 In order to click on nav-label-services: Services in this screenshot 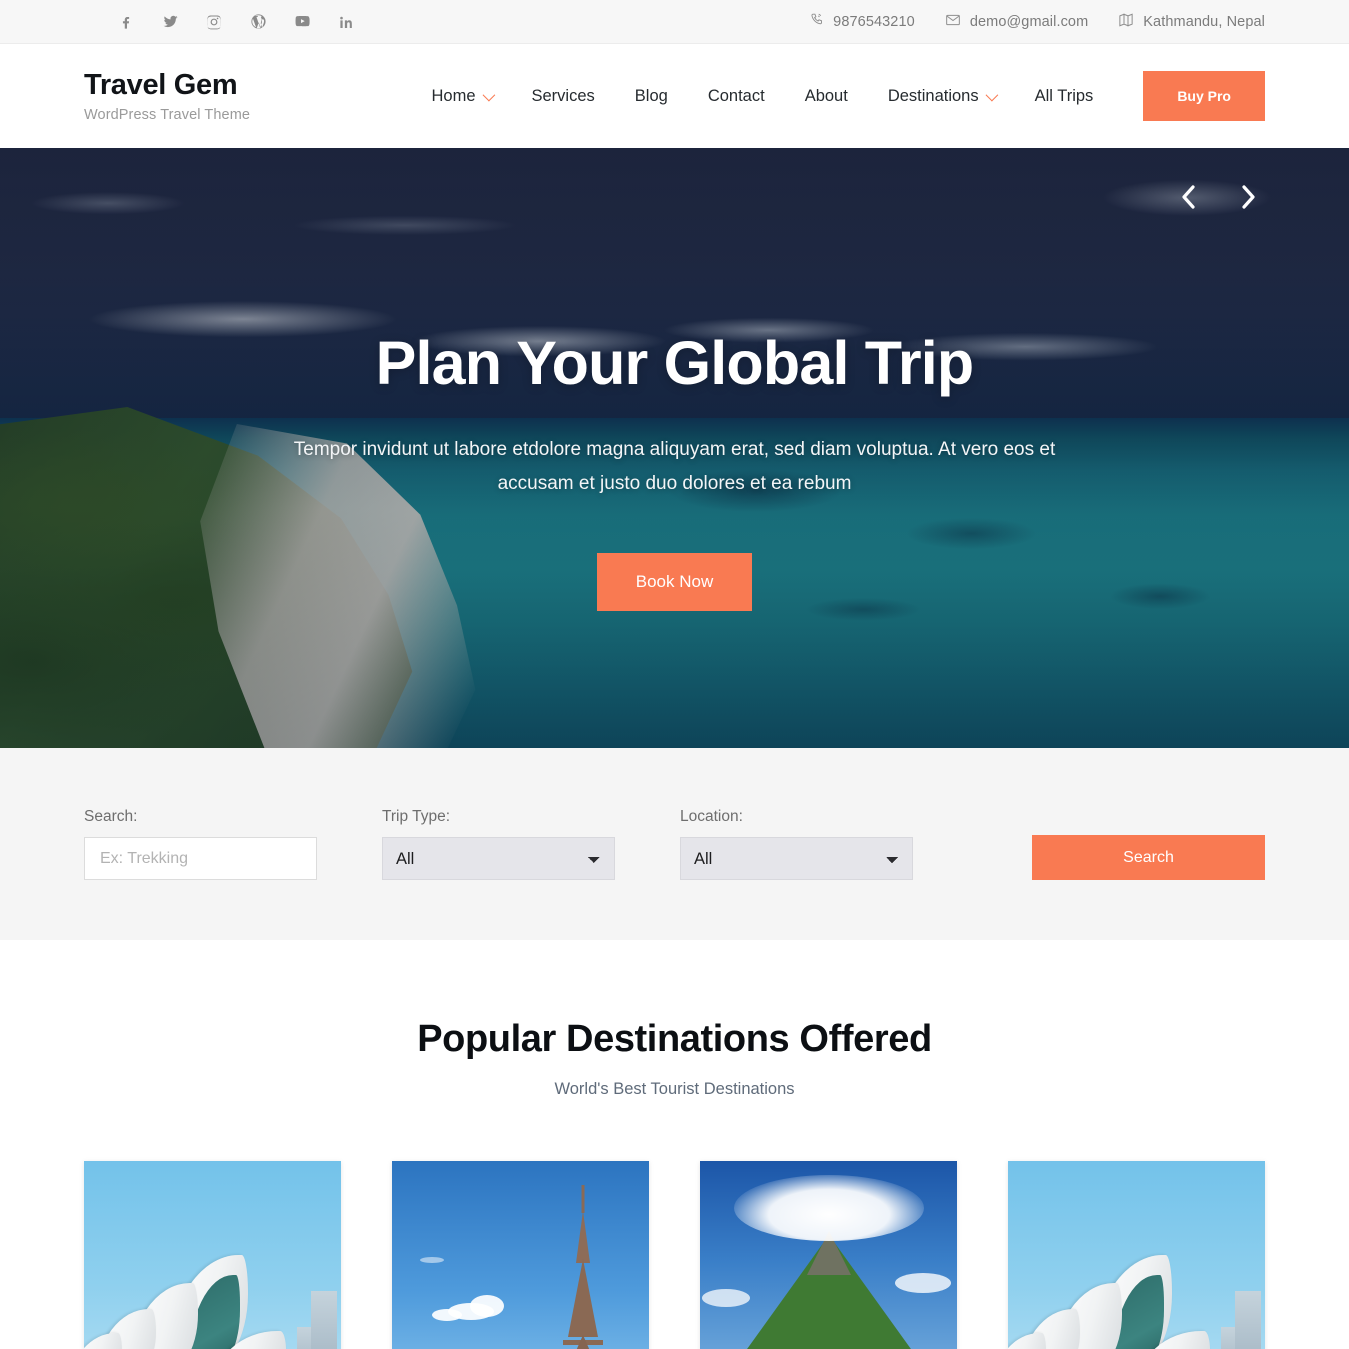, I will do `click(563, 96)`.